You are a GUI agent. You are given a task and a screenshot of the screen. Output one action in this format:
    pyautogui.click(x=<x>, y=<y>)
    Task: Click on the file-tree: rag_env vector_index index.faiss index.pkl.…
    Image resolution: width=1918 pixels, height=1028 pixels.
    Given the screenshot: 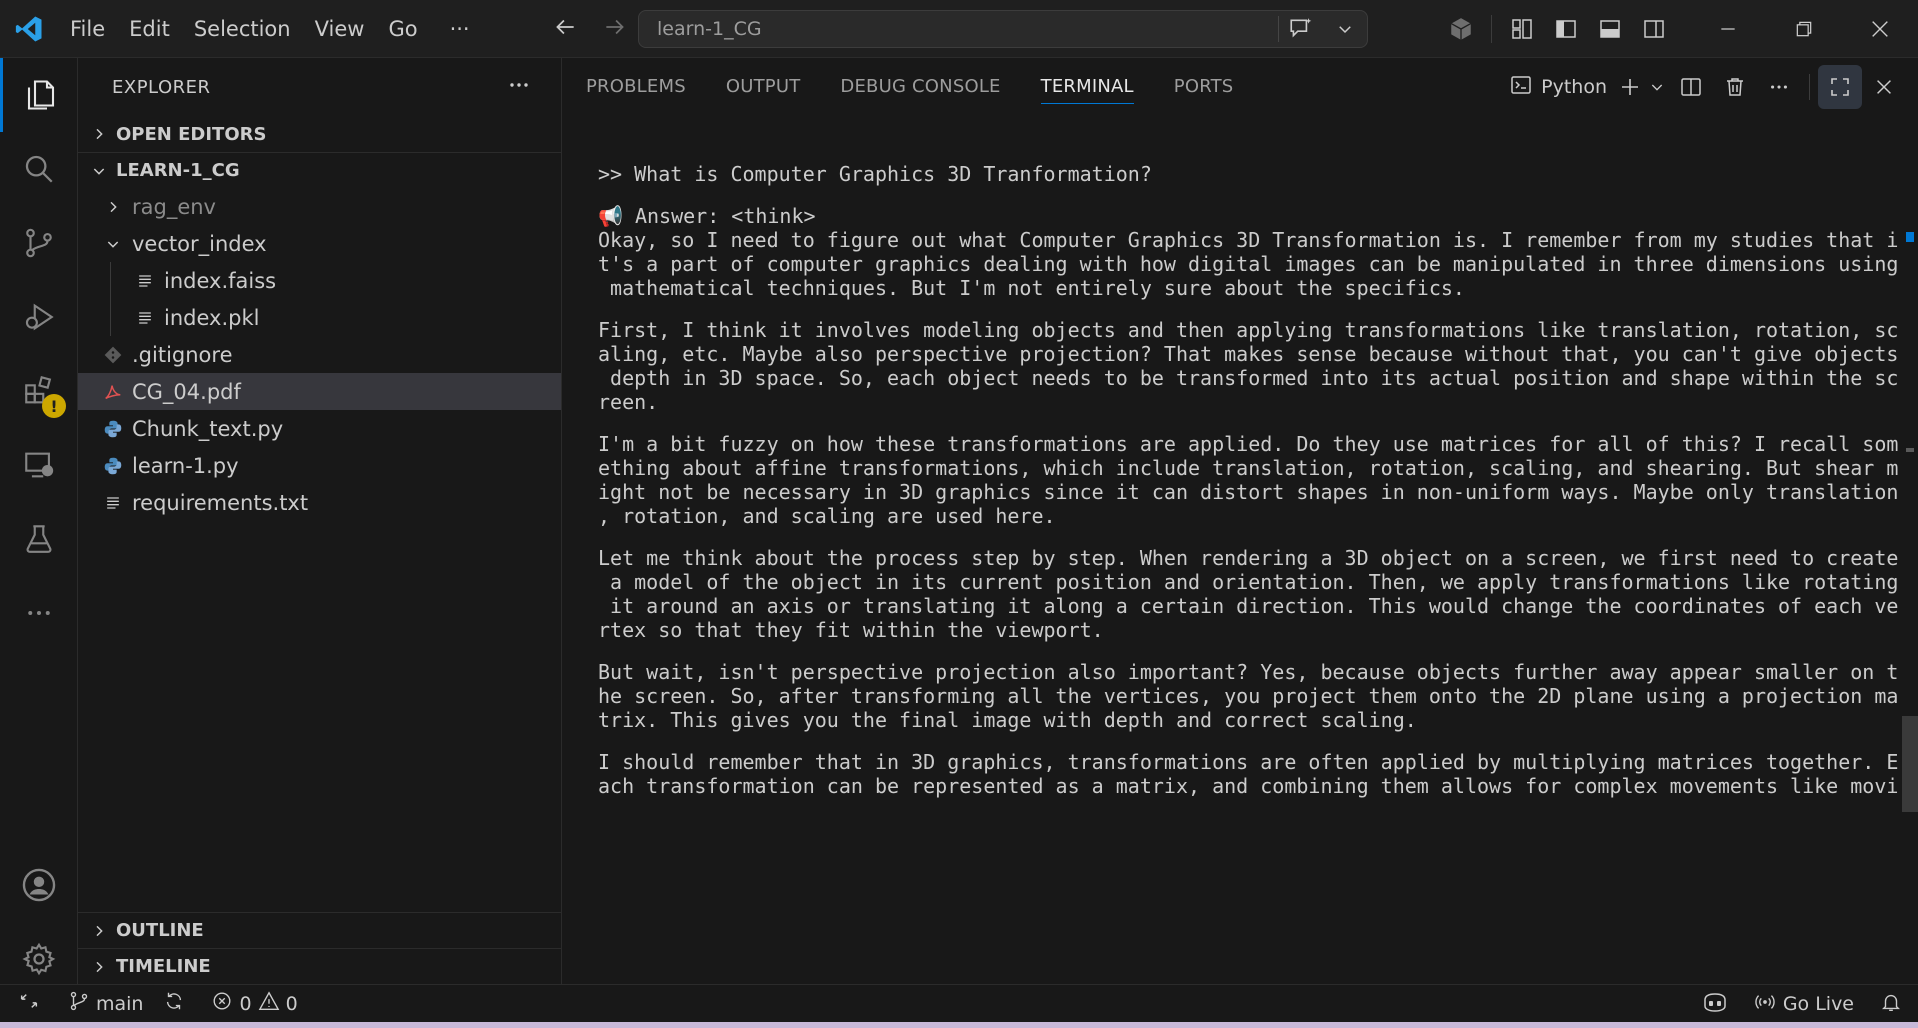 What is the action you would take?
    pyautogui.click(x=319, y=354)
    